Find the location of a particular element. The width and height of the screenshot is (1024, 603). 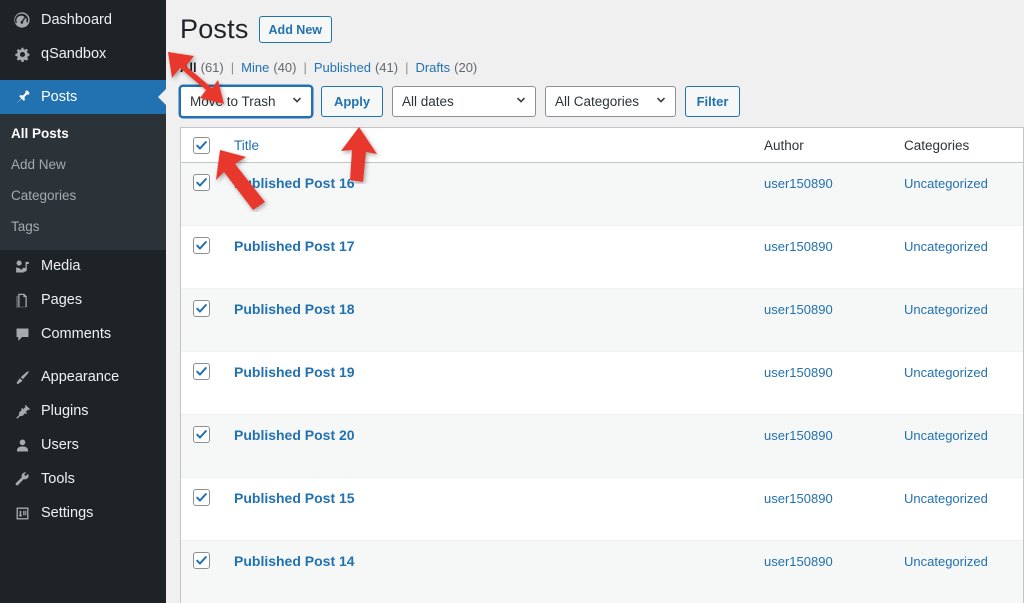

page-title: Posts is located at coordinates (214, 29).